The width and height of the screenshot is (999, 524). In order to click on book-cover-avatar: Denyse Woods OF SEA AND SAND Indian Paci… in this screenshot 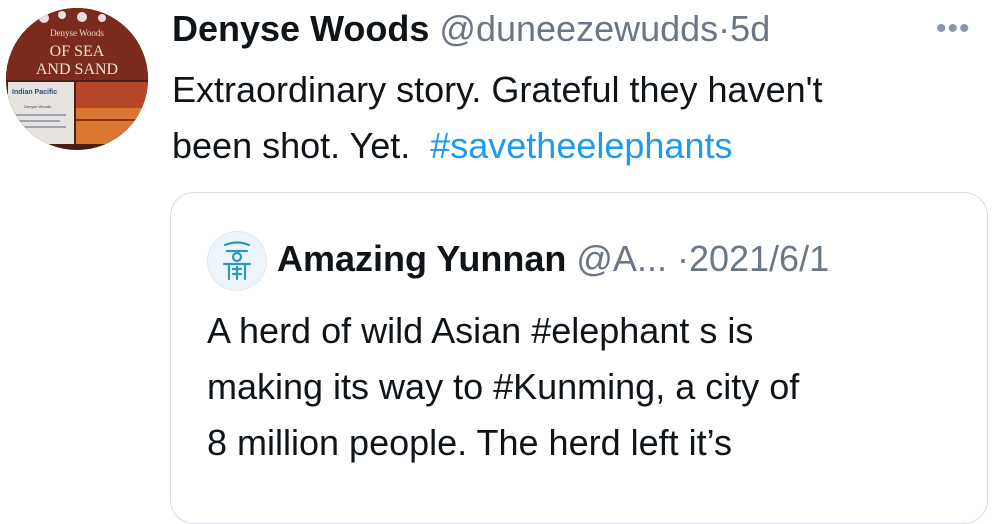, I will do `click(77, 79)`.